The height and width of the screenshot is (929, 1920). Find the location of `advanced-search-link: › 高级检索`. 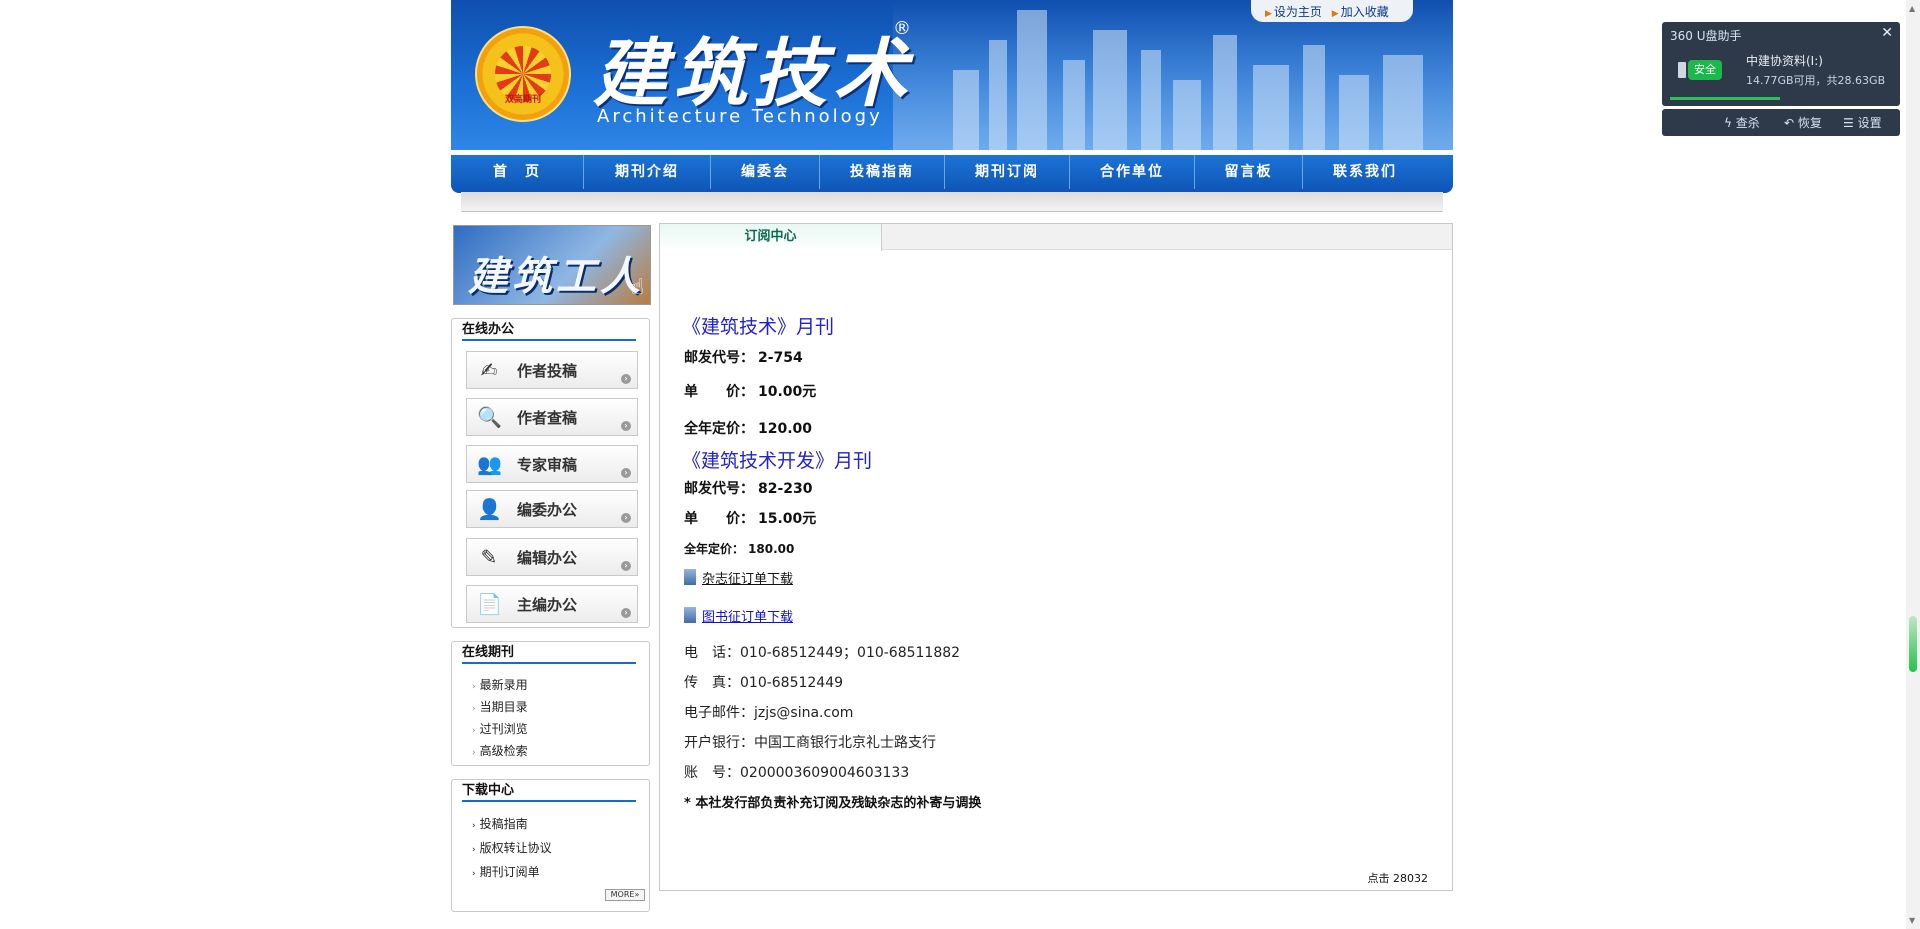

advanced-search-link: › 高级检索 is located at coordinates (500, 750).